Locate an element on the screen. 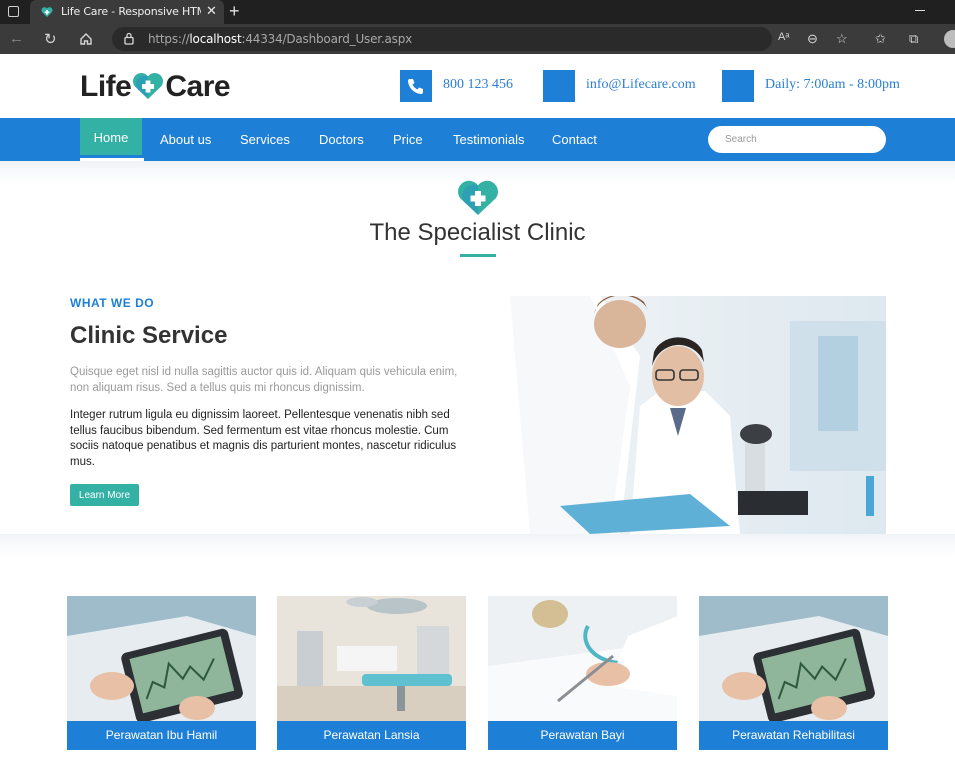 The width and height of the screenshot is (955, 768). learn-more-button: Learn More is located at coordinates (104, 495).